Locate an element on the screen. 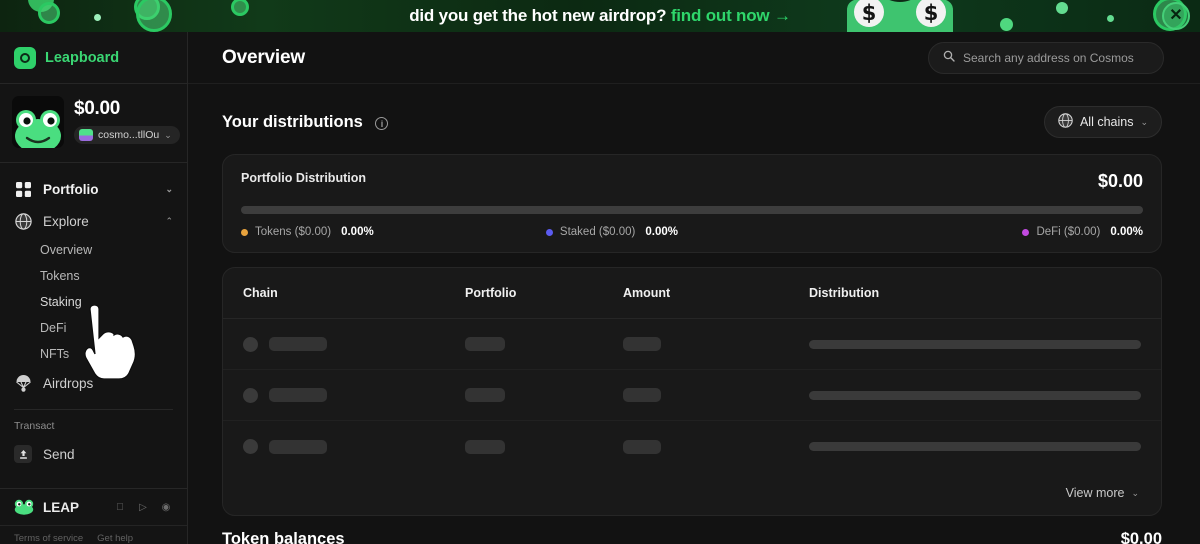 This screenshot has width=1200, height=544. search-icon is located at coordinates (949, 58).